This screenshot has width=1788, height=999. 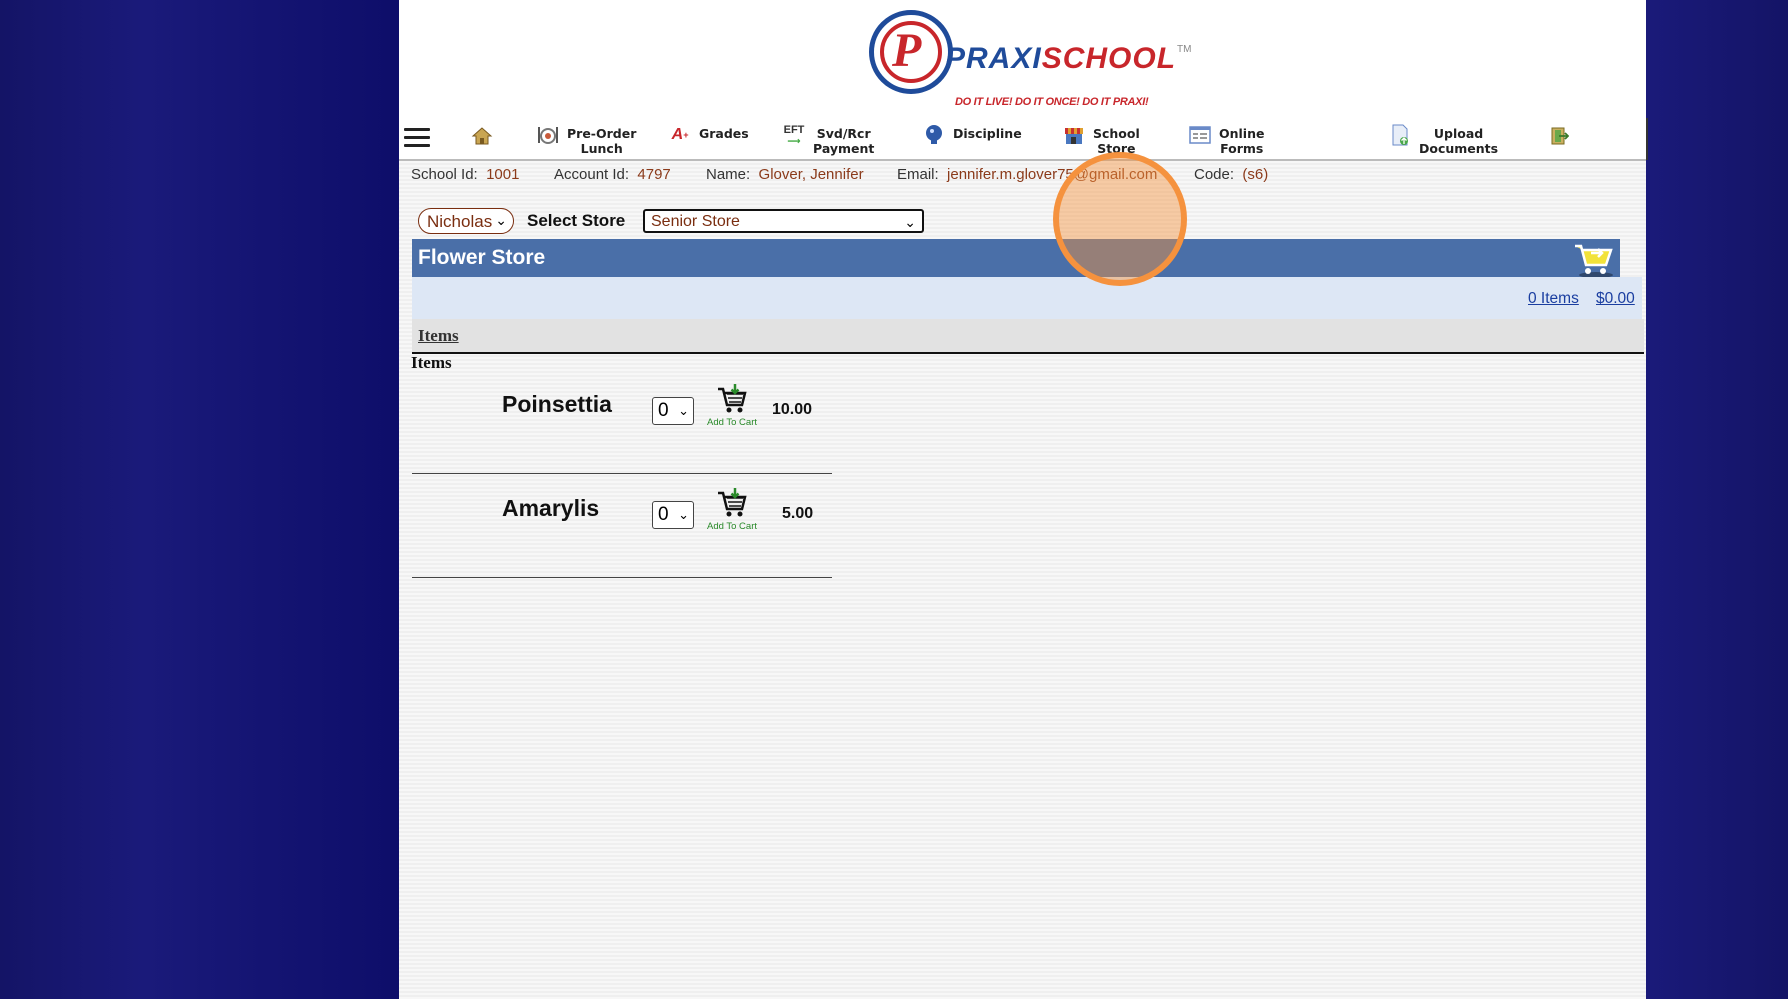 I want to click on nav-svd-rcr-payment: EFT ⟶ Svd/Rcr Payment, so click(x=829, y=140).